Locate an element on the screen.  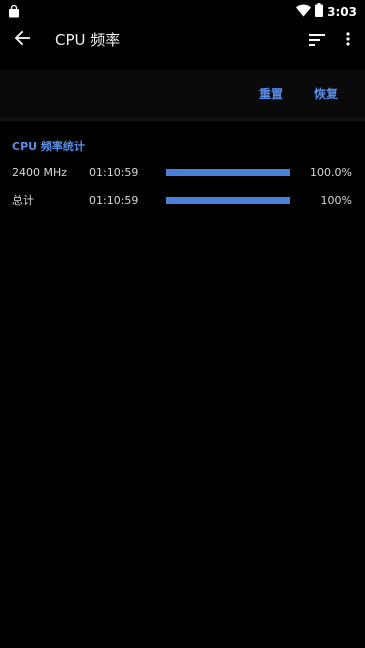
stat-row-2400mhz: 2400 MHz 01:10:59 100.0% is located at coordinates (182, 173).